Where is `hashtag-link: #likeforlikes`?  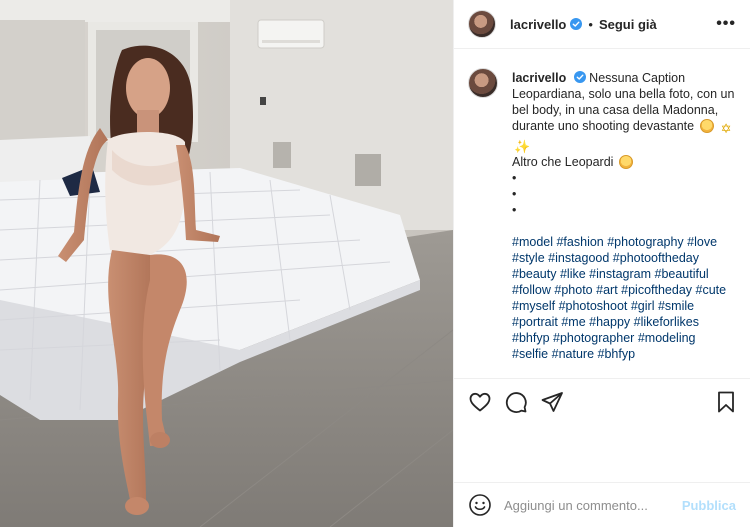 hashtag-link: #likeforlikes is located at coordinates (666, 322).